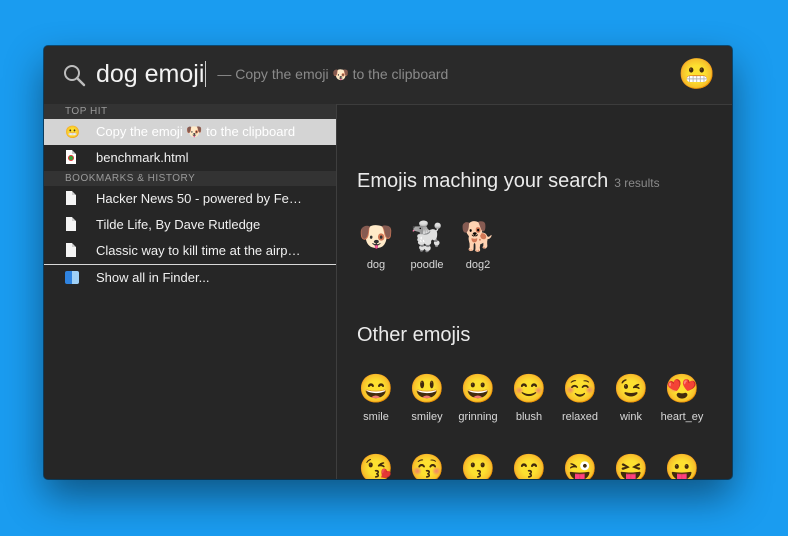 This screenshot has width=788, height=536. I want to click on top-hit-label-suffix: to the clipboard, so click(251, 131).